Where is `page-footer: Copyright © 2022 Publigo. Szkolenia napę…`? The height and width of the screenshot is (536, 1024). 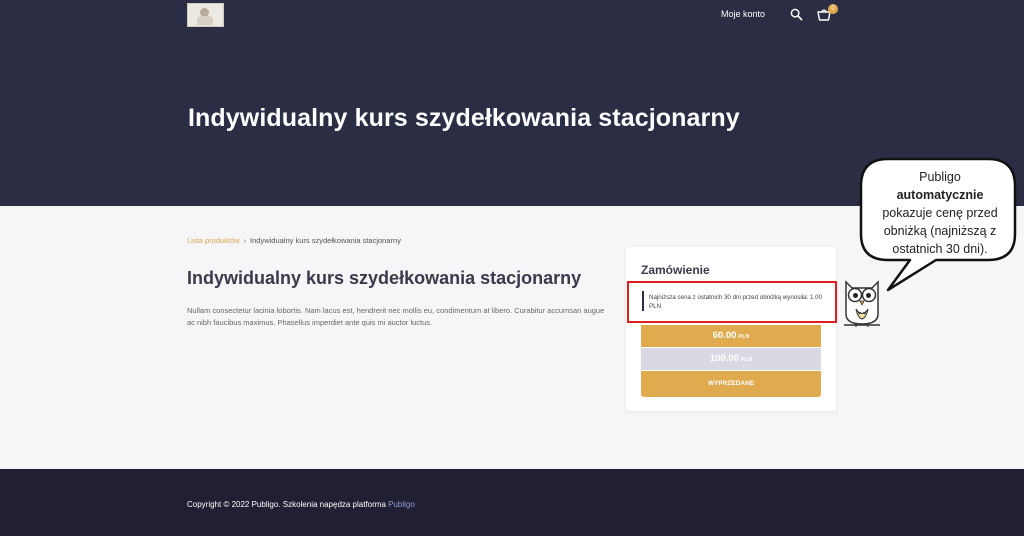 page-footer: Copyright © 2022 Publigo. Szkolenia napę… is located at coordinates (512, 502).